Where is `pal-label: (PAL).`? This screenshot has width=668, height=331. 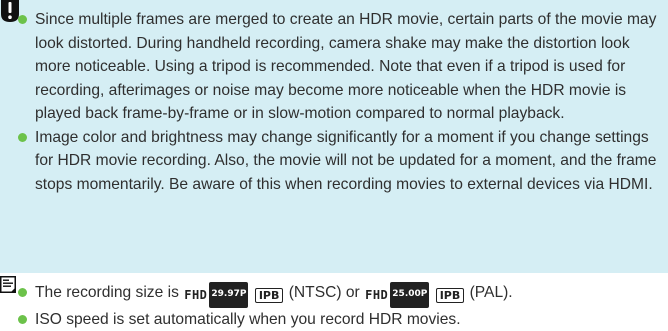 pal-label: (PAL). is located at coordinates (491, 292).